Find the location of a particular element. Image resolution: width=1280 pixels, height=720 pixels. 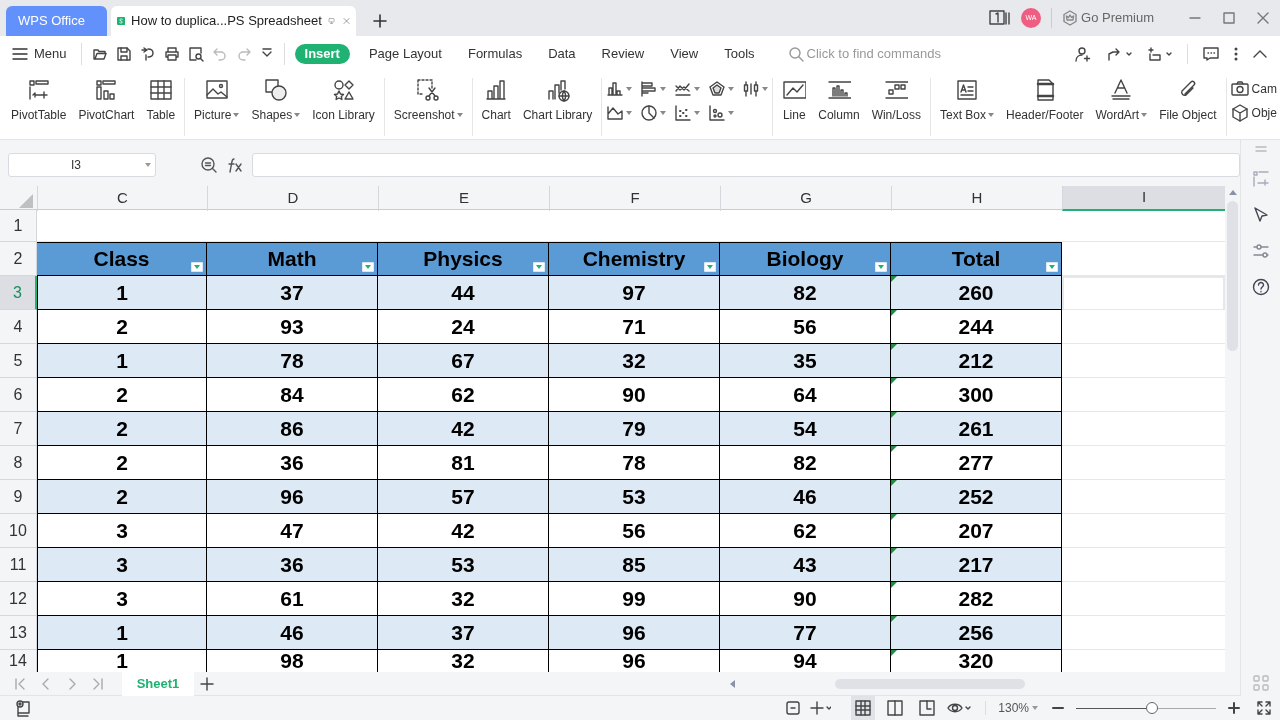

function-icon is located at coordinates (235, 165).